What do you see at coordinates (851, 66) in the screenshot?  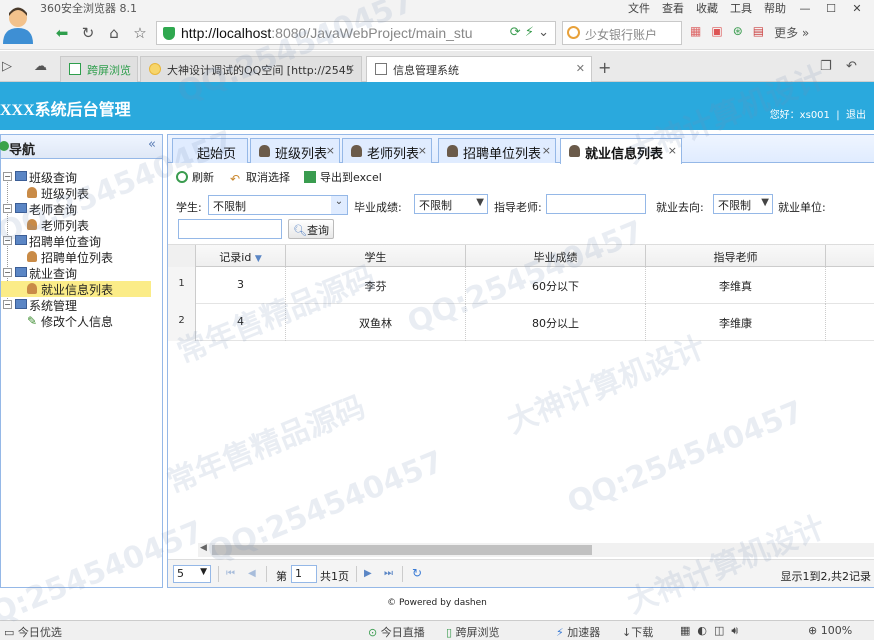 I see `undo-close-icon: ↶` at bounding box center [851, 66].